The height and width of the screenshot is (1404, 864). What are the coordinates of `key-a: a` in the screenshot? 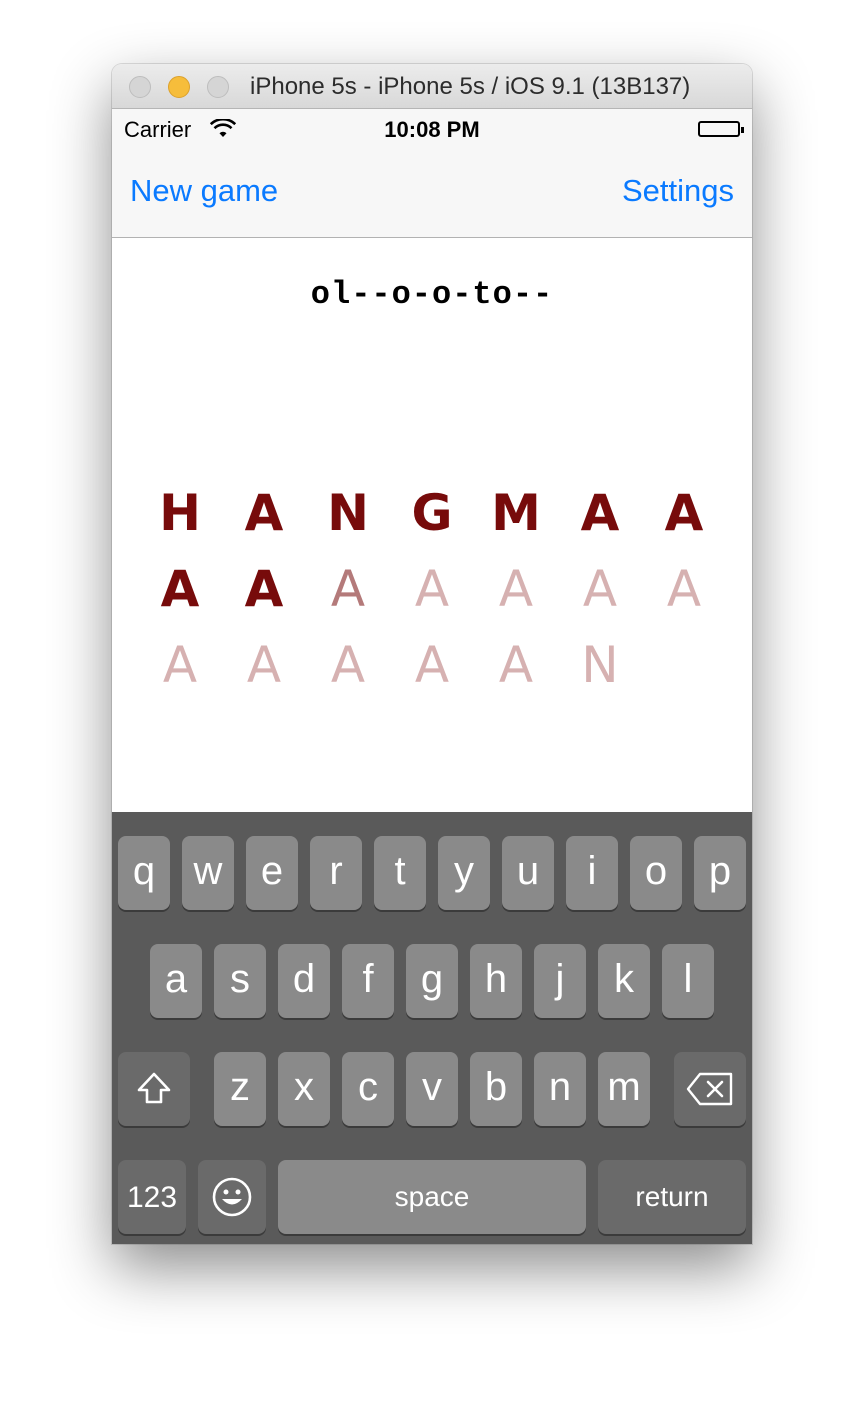 It's located at (176, 981).